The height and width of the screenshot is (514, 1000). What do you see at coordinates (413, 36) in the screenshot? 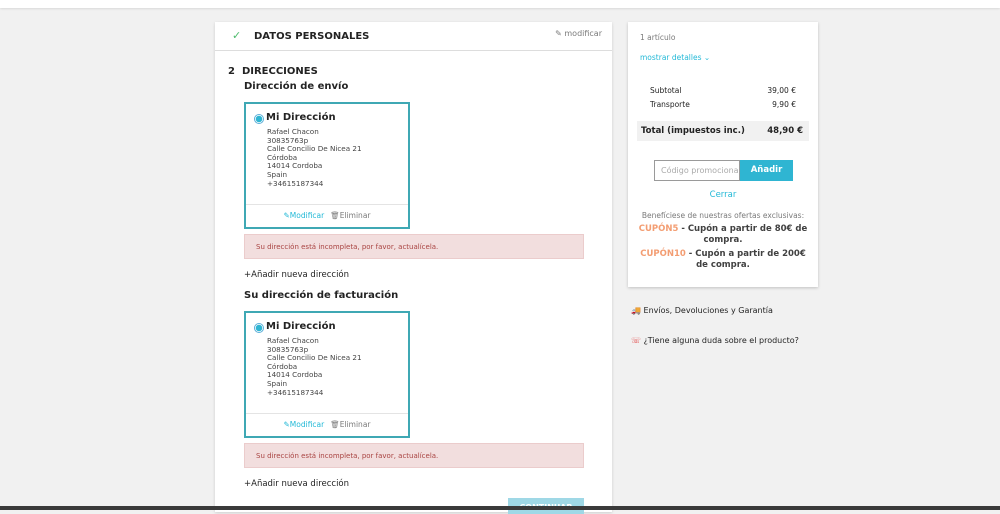
I see `step-personal-header: ✓ DATOS PERSONALES ✎ modificar` at bounding box center [413, 36].